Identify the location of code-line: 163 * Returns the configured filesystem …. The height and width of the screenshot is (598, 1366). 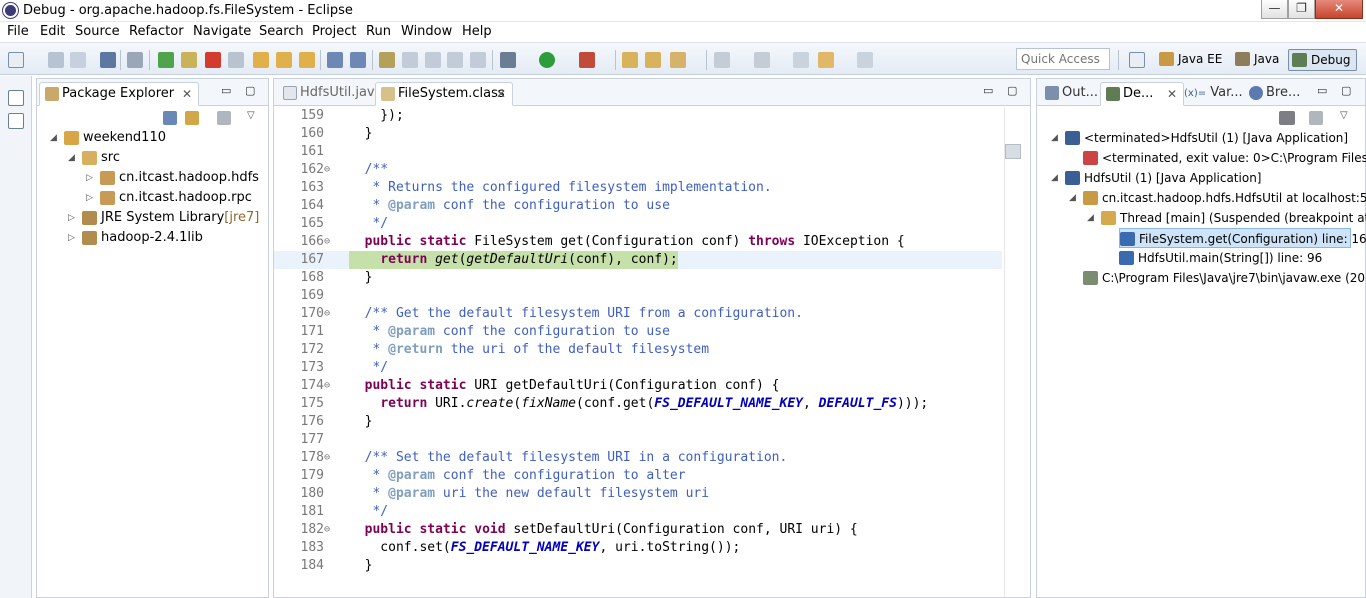
(638, 188).